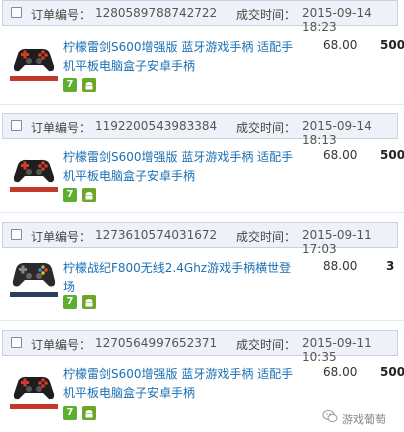  I want to click on price-value: 88.00, so click(340, 266).